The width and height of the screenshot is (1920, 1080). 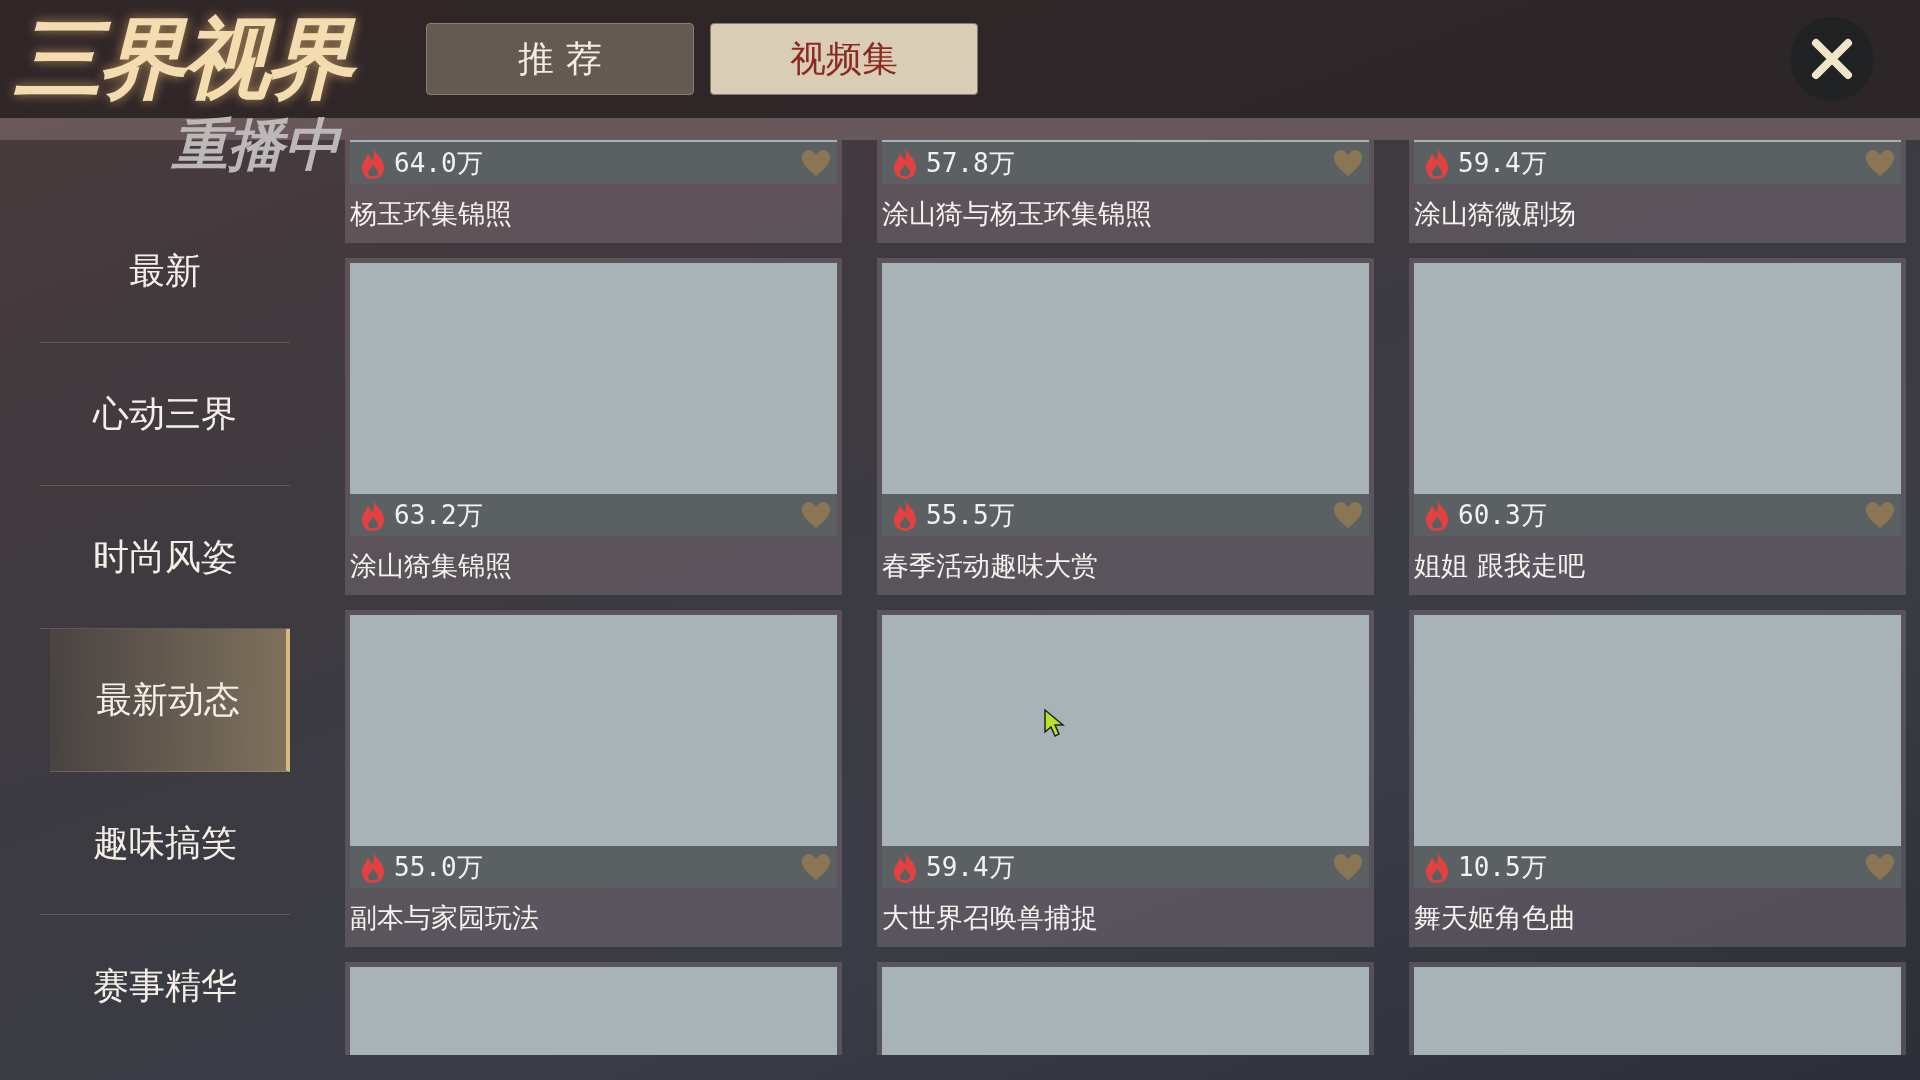 I want to click on video-card: 60.3万 姐姐 跟我走吧, so click(x=1657, y=426).